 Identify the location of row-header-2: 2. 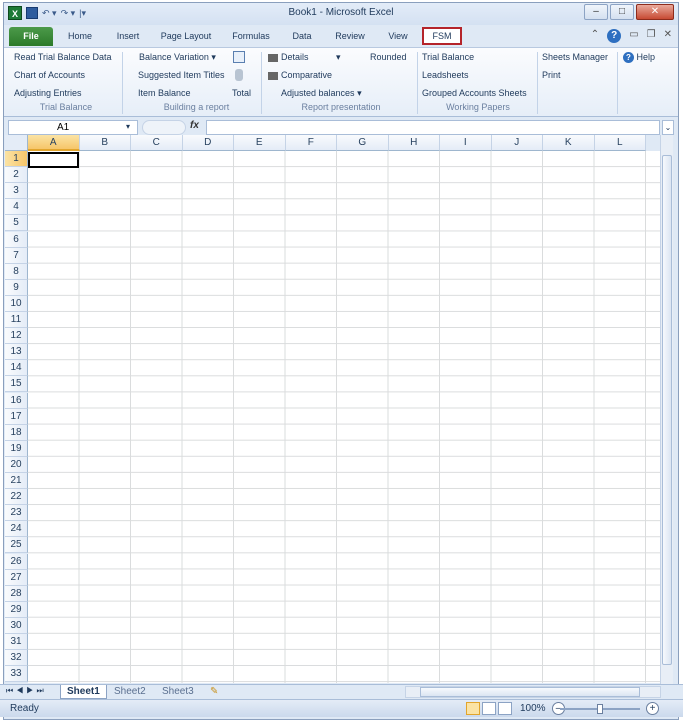
(16, 175).